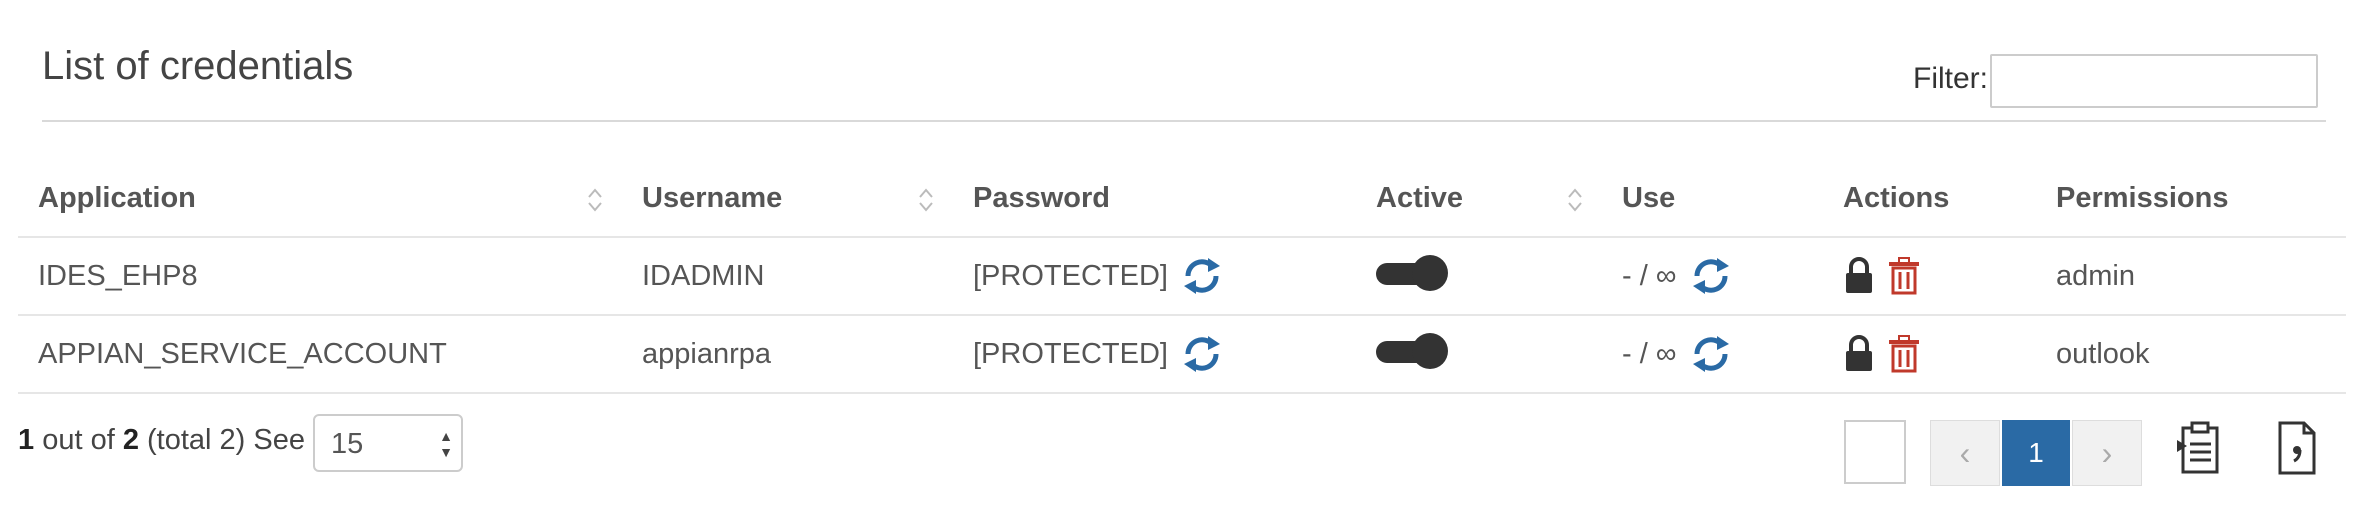 Image resolution: width=2362 pixels, height=508 pixels. I want to click on csv-file-icon, so click(2297, 448).